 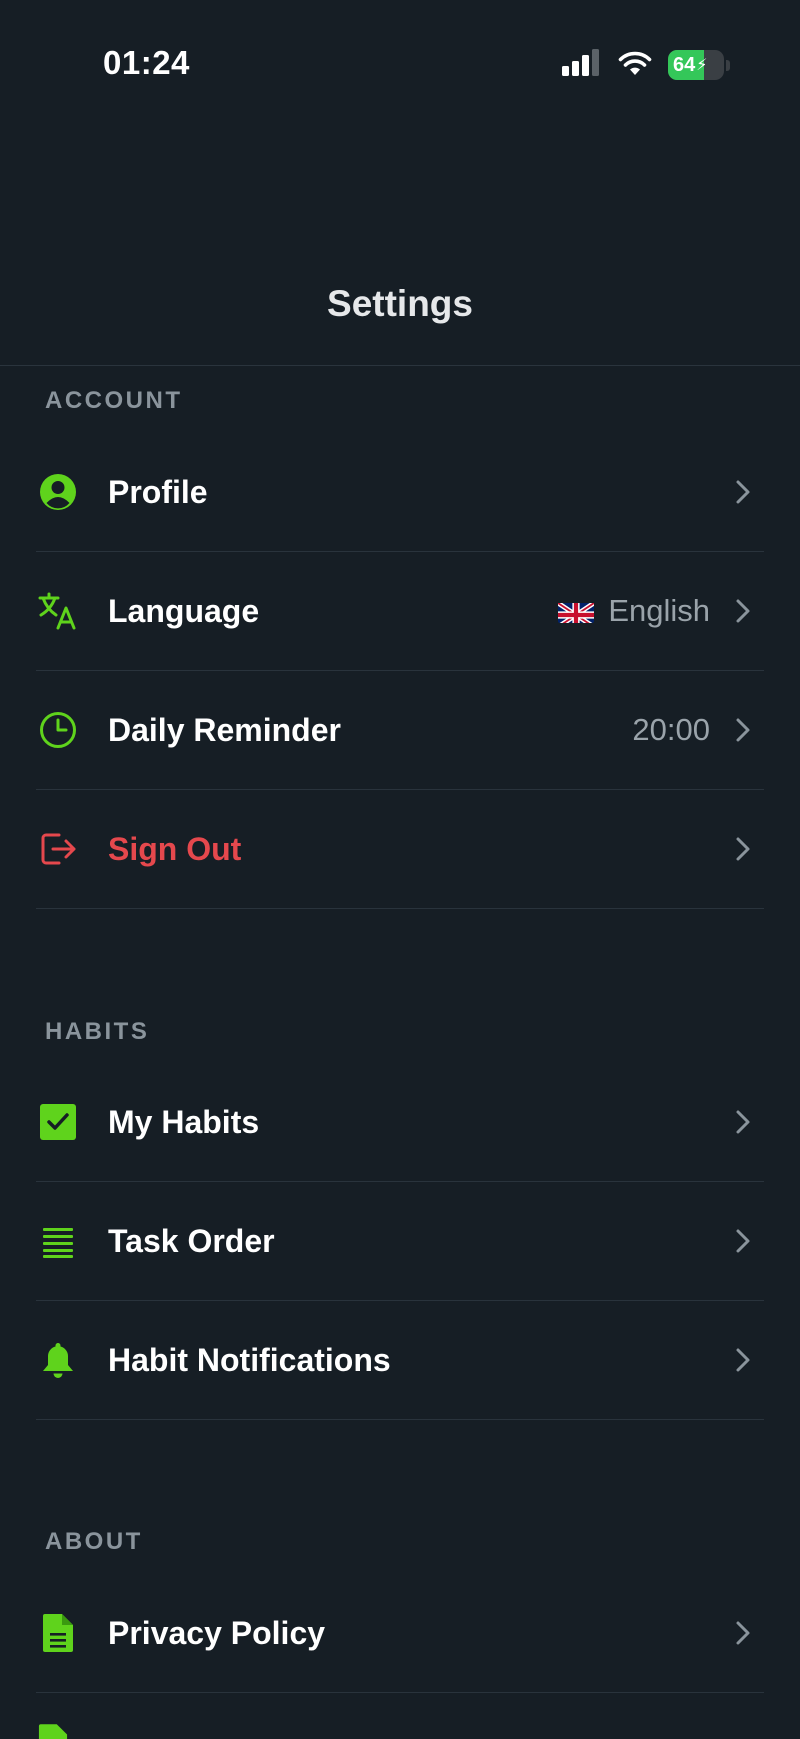 What do you see at coordinates (400, 303) in the screenshot?
I see `page-title: Settings` at bounding box center [400, 303].